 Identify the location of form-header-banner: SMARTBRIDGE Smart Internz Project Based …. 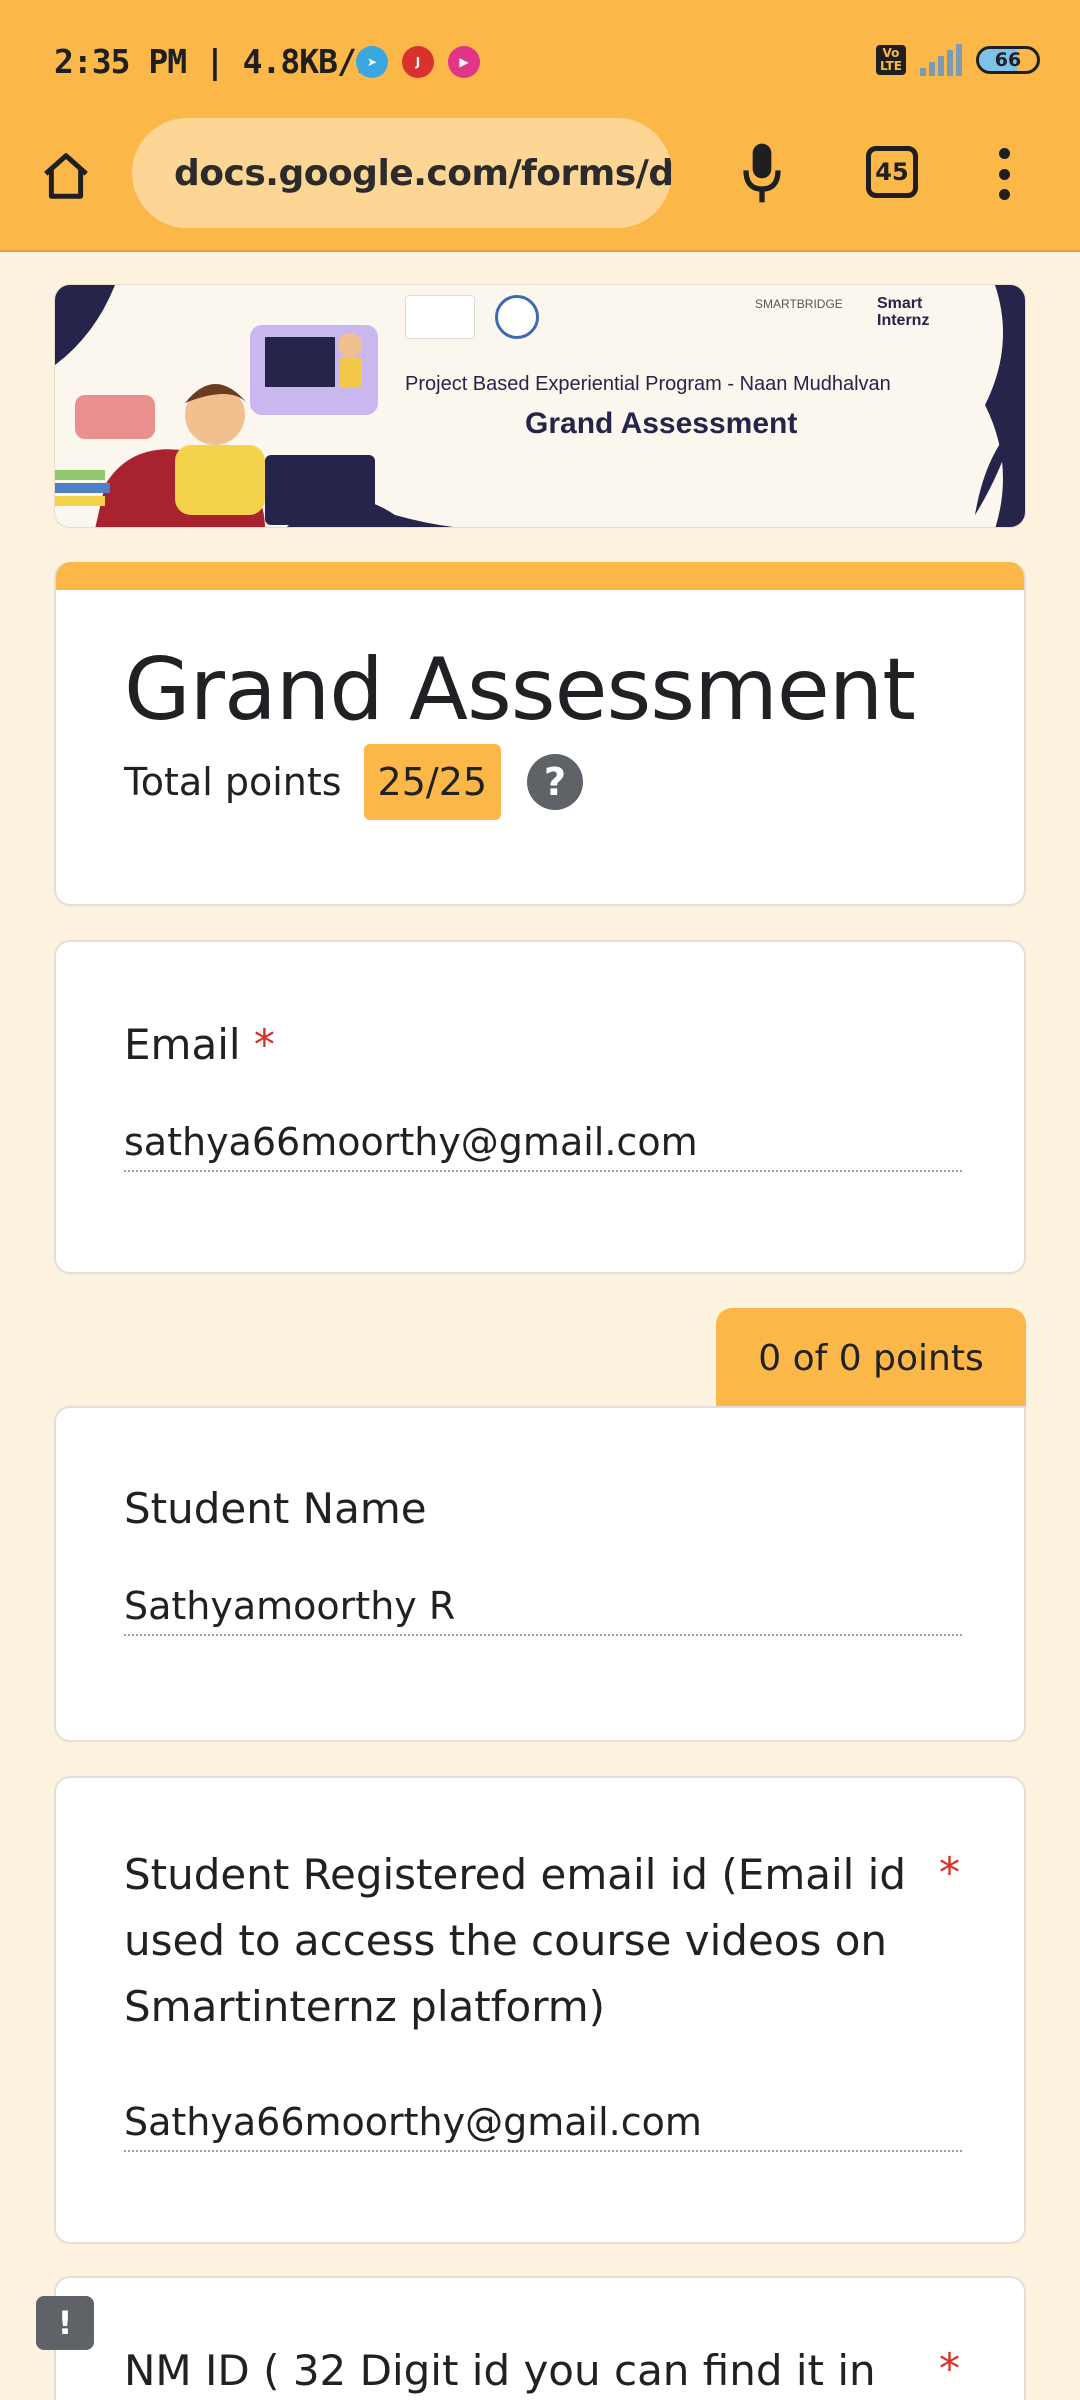
(540, 406).